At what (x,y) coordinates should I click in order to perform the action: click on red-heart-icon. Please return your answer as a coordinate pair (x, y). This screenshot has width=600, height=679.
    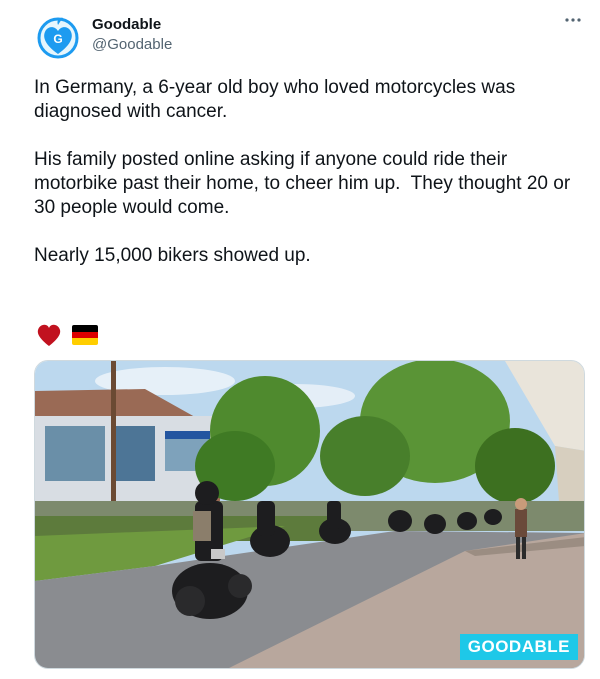
    Looking at the image, I should click on (49, 335).